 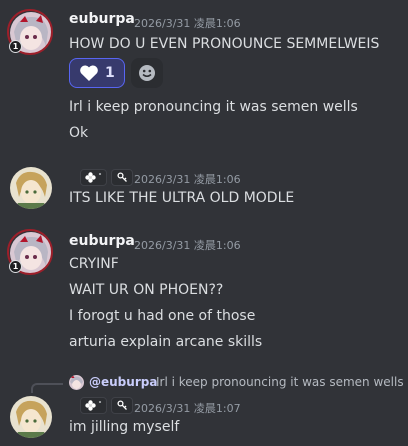 What do you see at coordinates (47, 388) in the screenshot?
I see `reply-connector` at bounding box center [47, 388].